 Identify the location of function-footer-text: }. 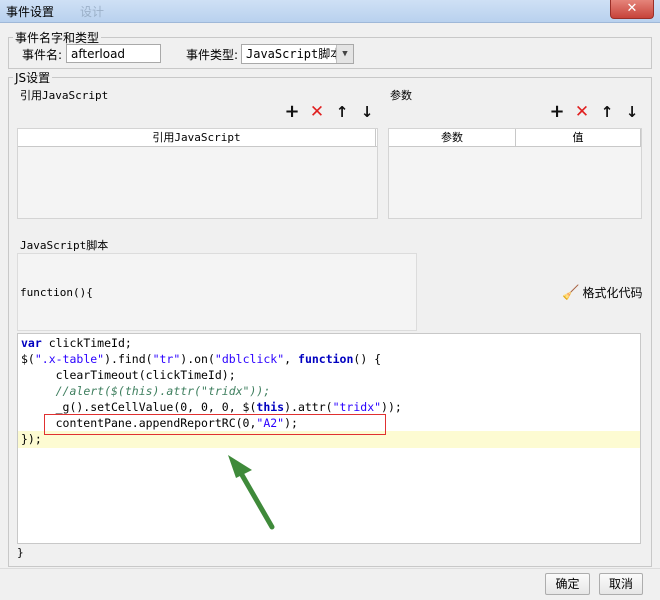
(20, 552).